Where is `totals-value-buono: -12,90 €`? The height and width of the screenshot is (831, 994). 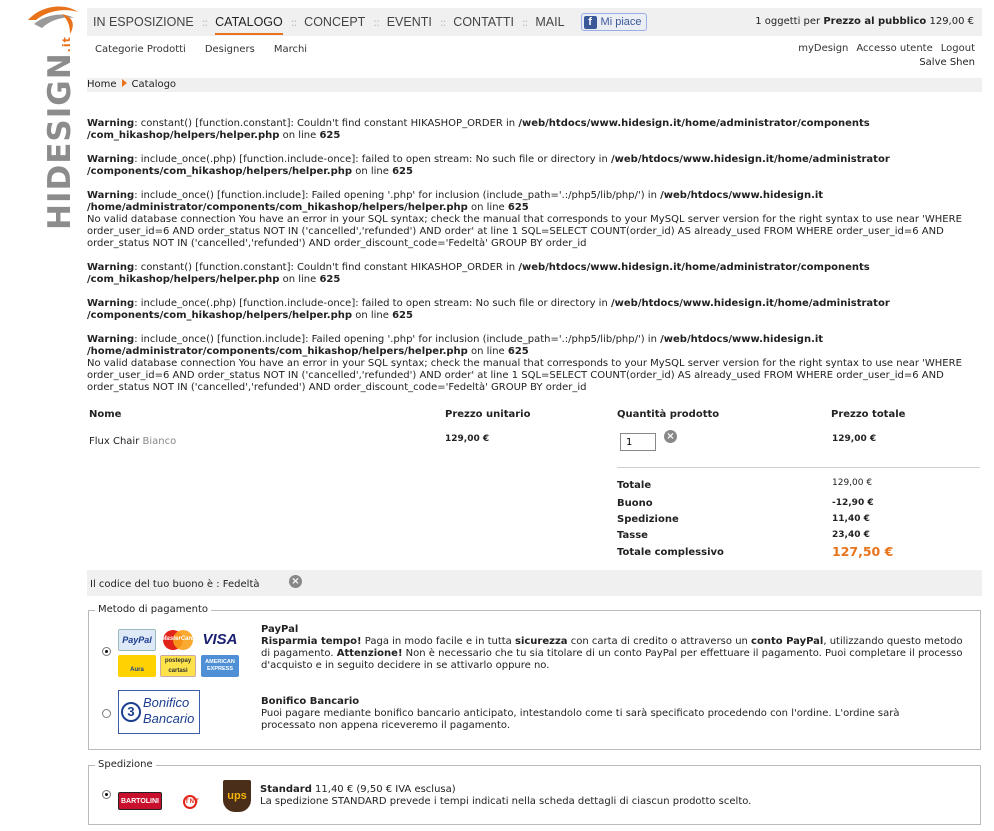
totals-value-buono: -12,90 € is located at coordinates (853, 503).